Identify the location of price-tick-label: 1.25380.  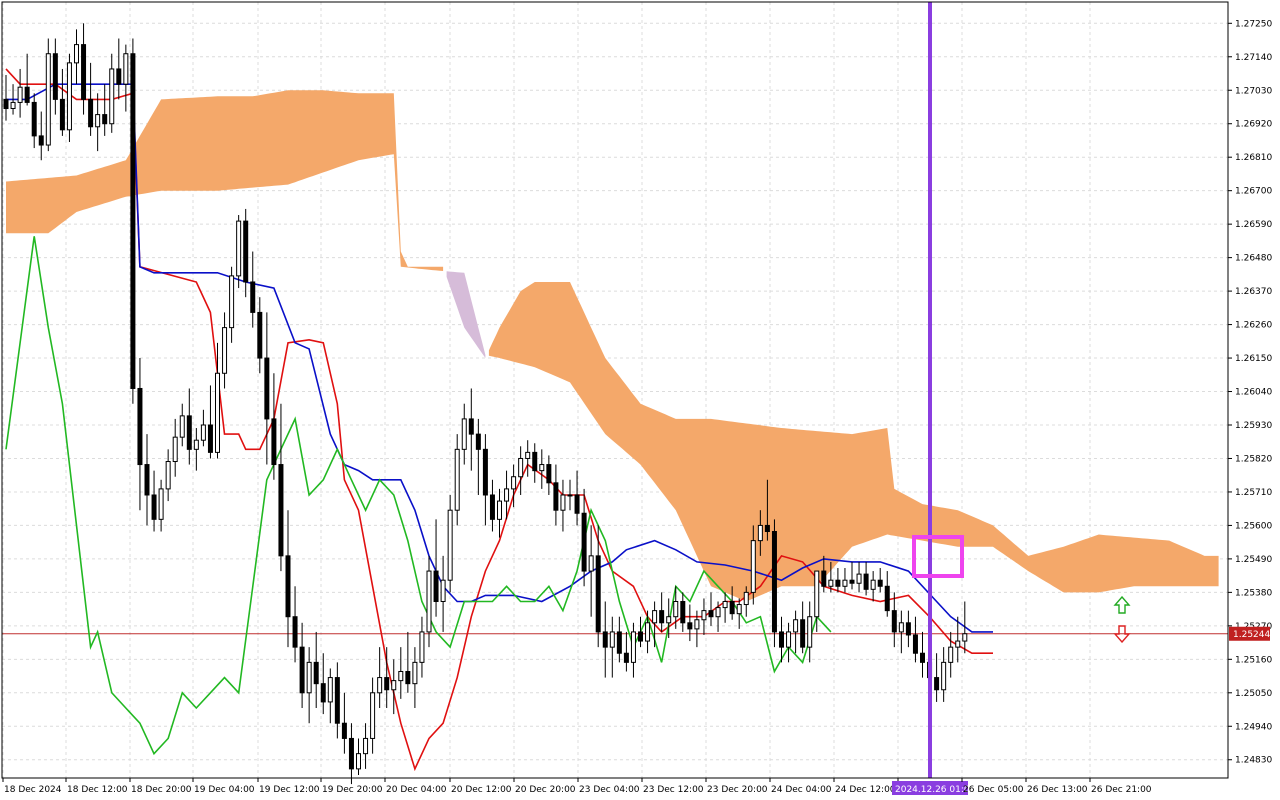
(1253, 593).